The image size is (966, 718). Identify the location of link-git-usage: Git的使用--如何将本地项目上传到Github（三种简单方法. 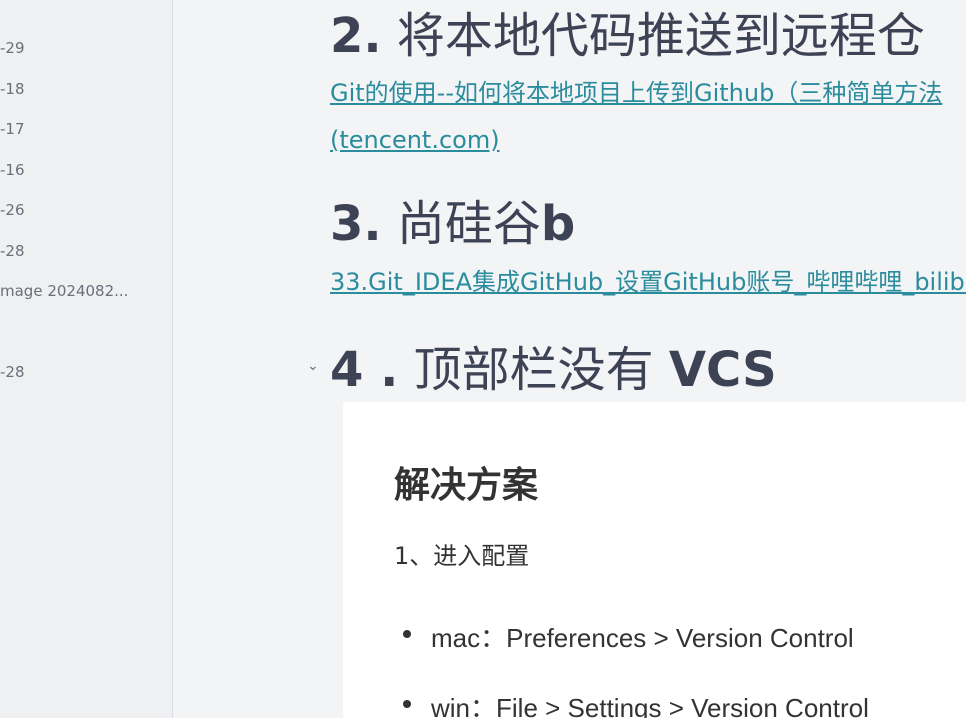
(636, 93).